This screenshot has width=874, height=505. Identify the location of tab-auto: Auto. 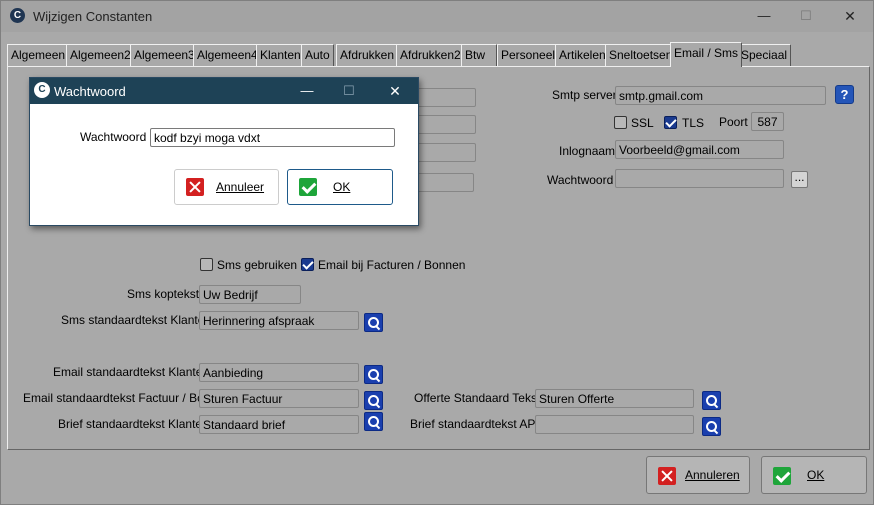
(317, 55).